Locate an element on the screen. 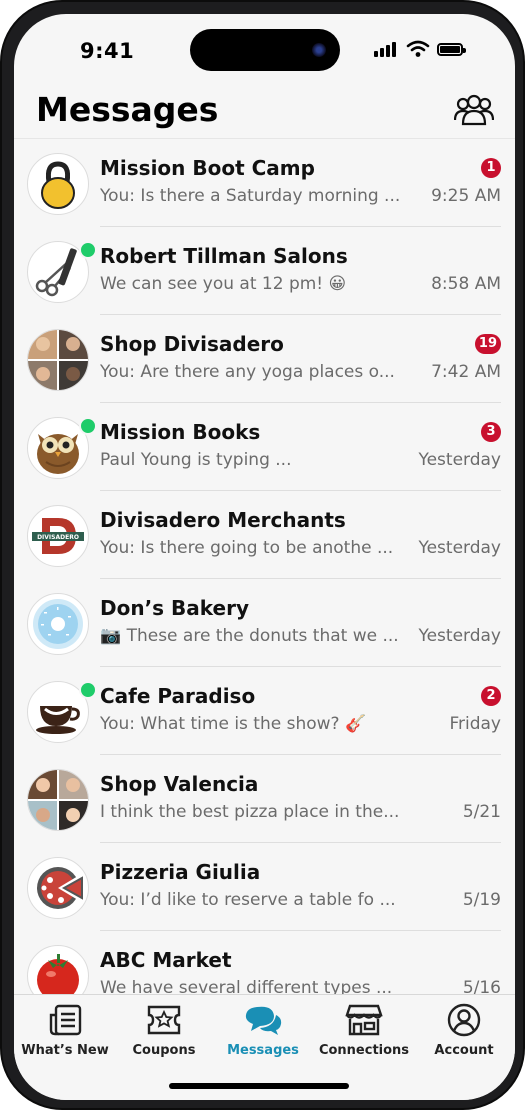 The image size is (525, 1110). conversation-name: ABC Market is located at coordinates (166, 960).